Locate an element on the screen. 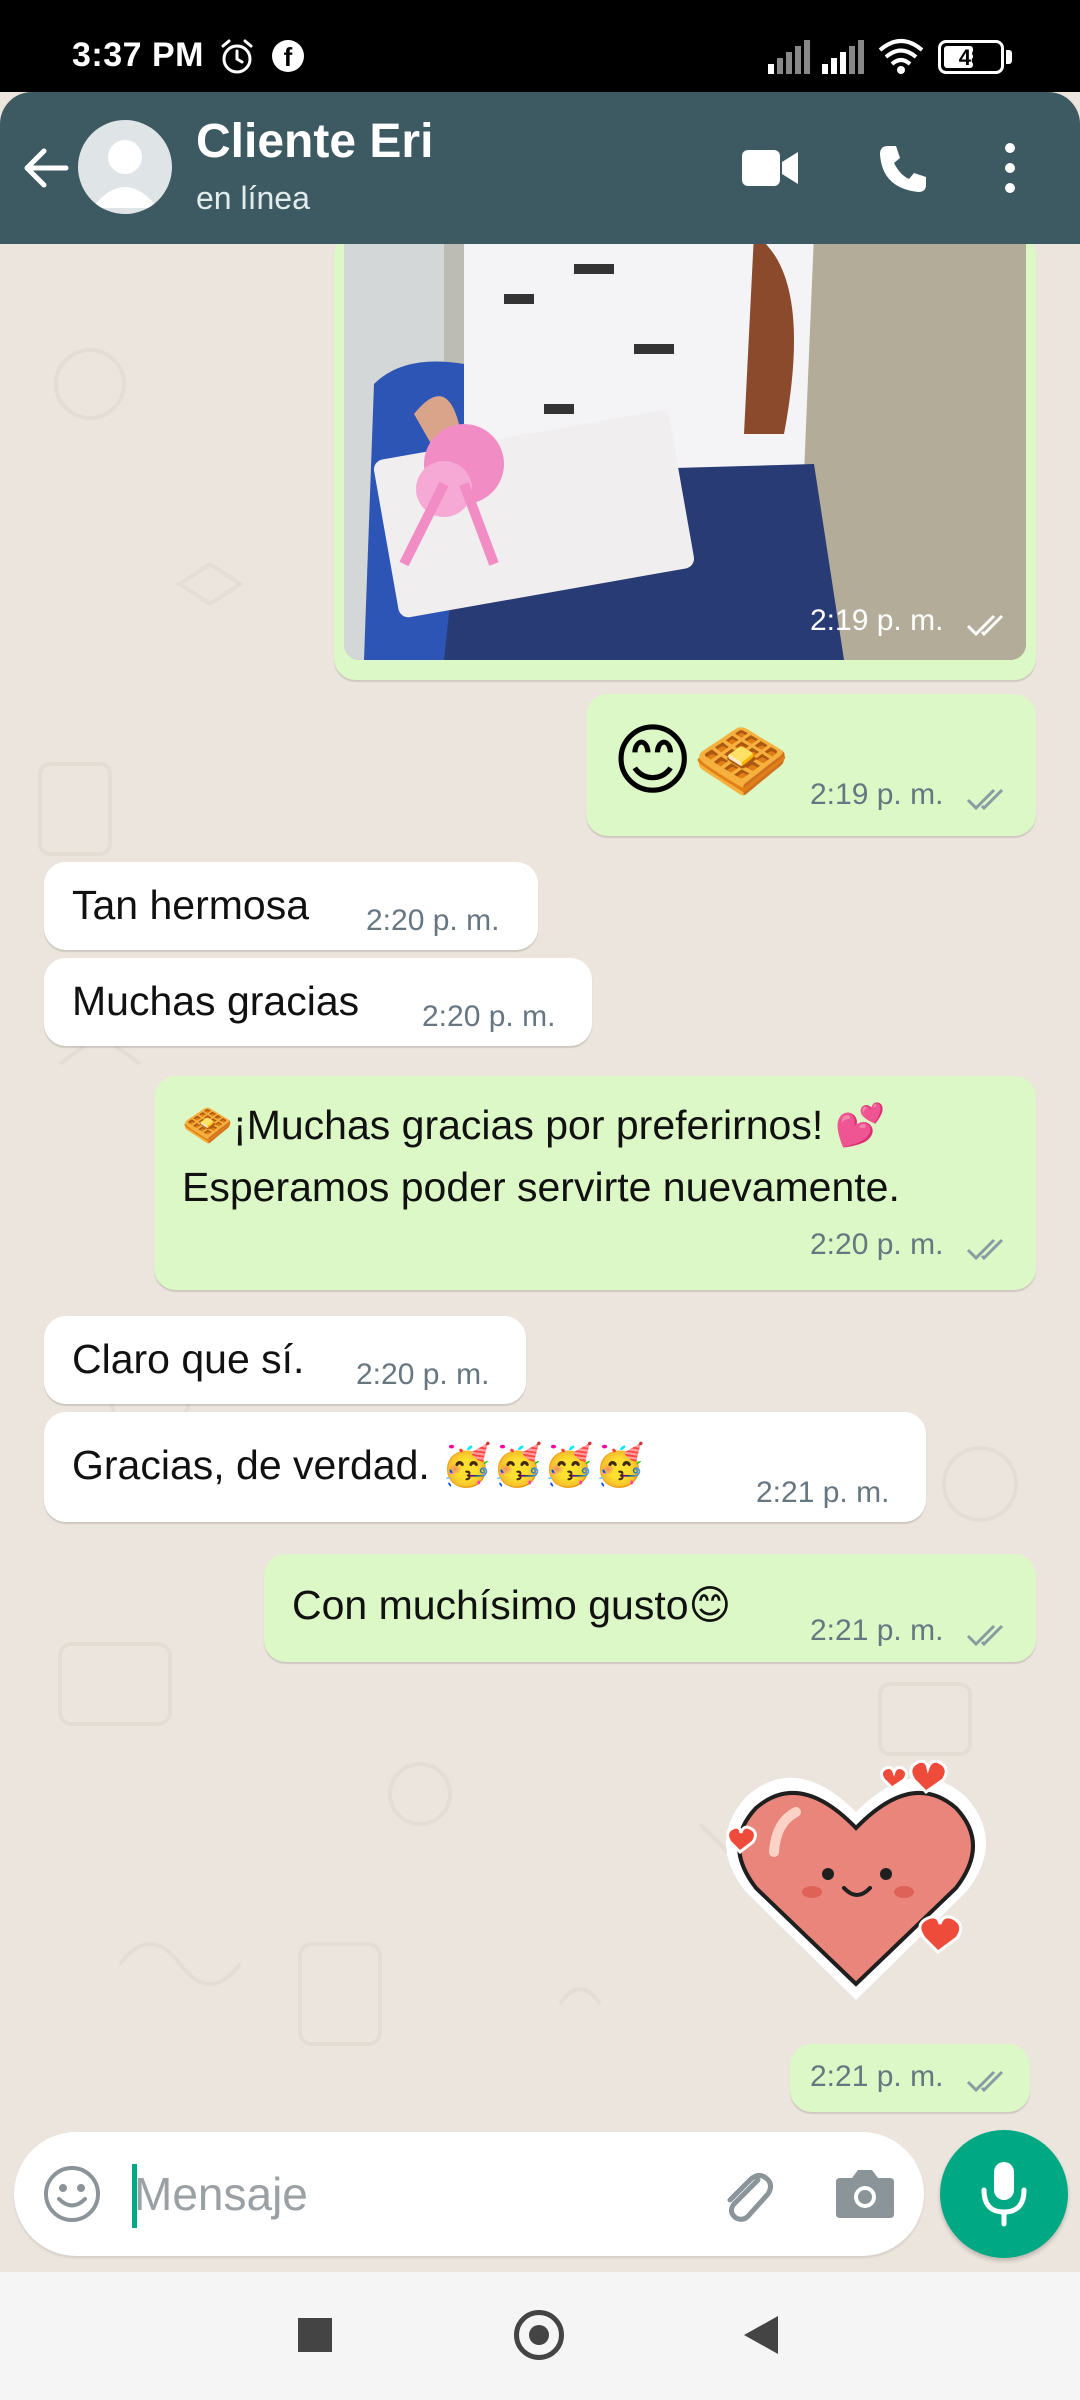 This screenshot has height=2400, width=1080. message-bubble: 2:19 p. m. is located at coordinates (685, 462).